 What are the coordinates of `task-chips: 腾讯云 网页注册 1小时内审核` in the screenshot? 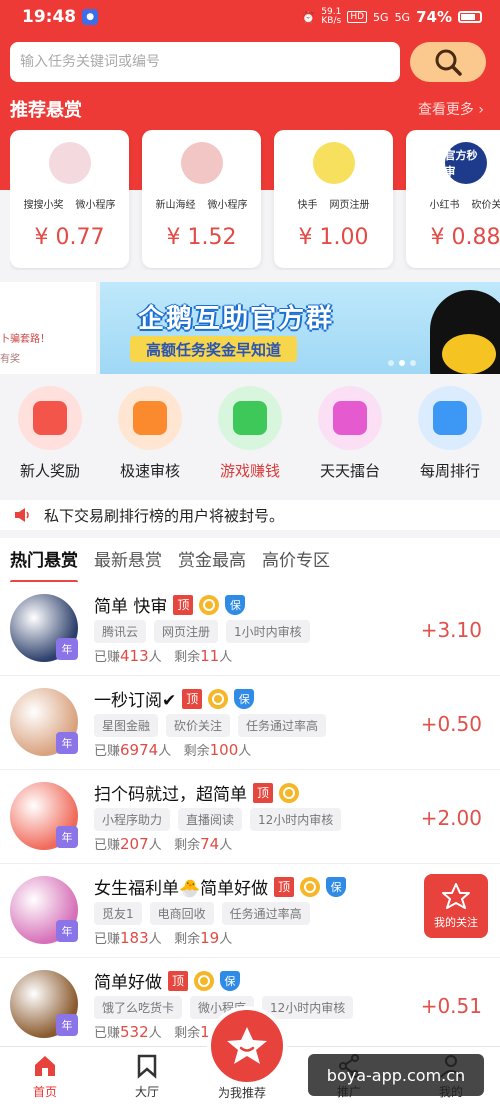 It's located at (202, 631).